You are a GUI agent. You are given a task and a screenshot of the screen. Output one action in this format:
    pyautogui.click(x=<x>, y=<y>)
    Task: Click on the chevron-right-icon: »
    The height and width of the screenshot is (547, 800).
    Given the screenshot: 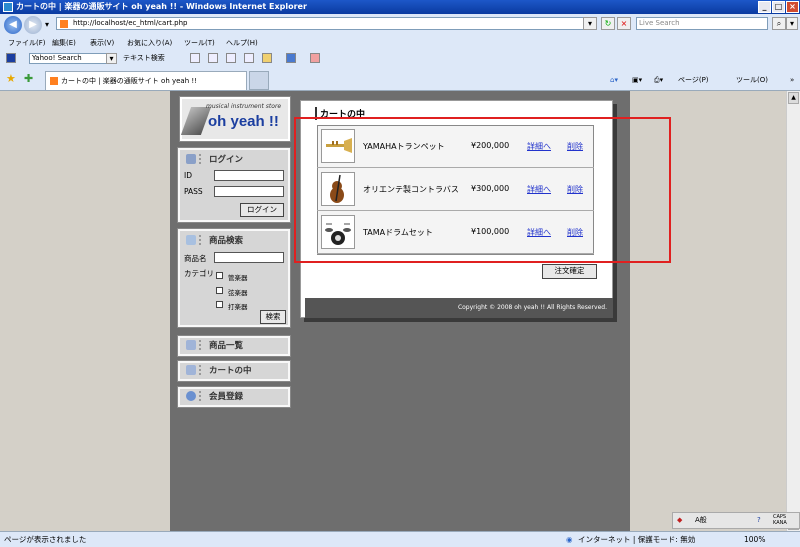 What is the action you would take?
    pyautogui.click(x=792, y=80)
    